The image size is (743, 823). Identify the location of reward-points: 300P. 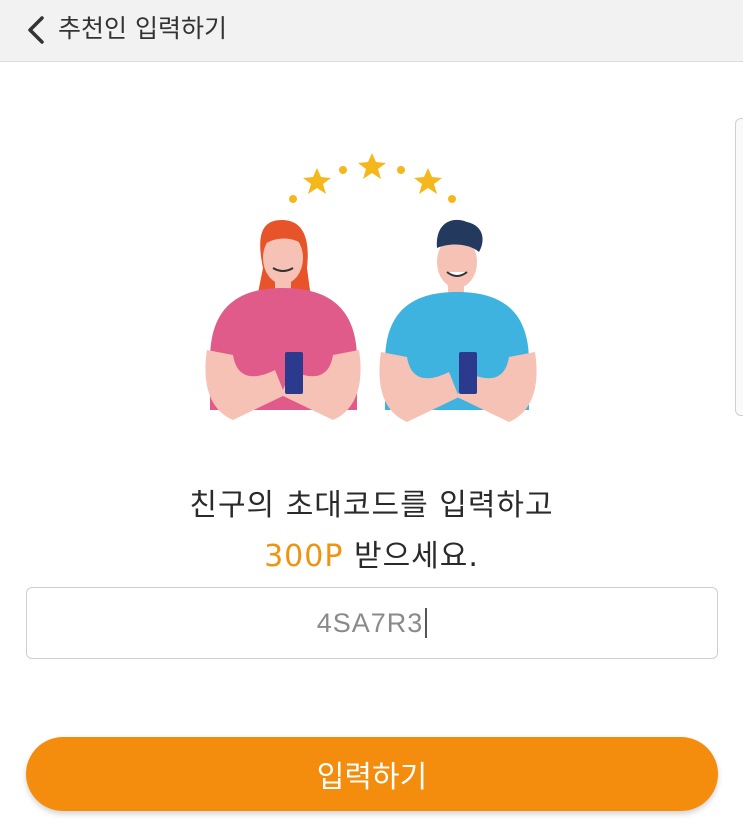
(304, 556).